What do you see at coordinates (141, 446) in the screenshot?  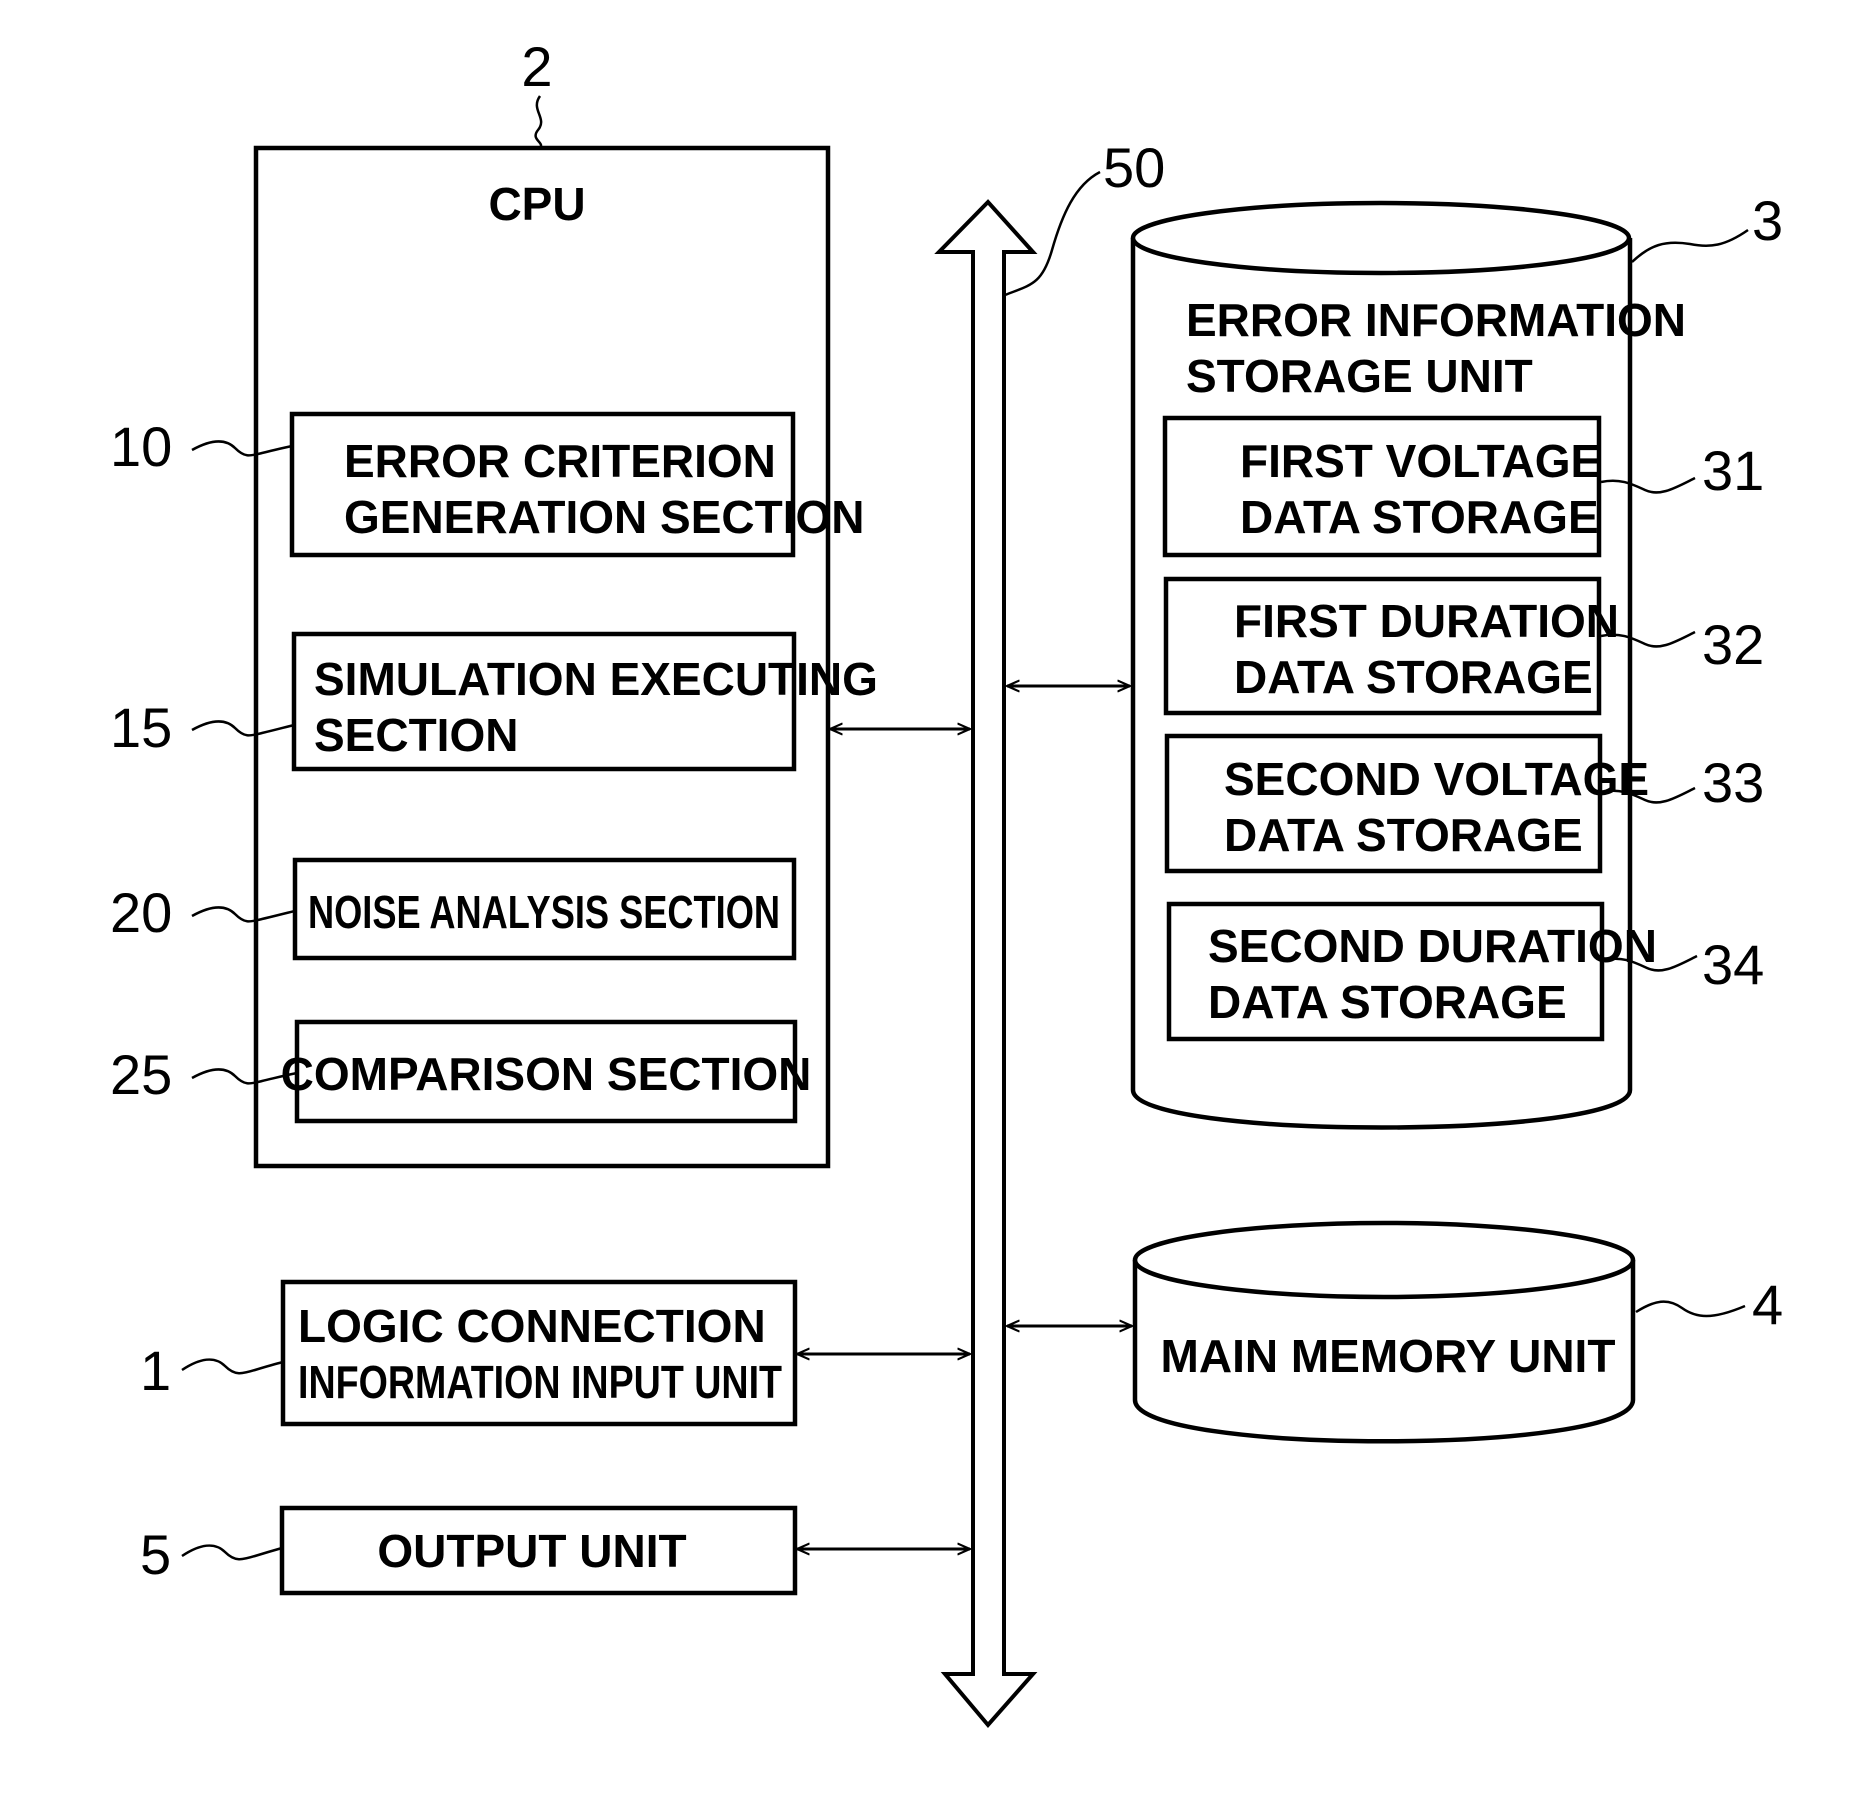 I see `section-ref-number: 10` at bounding box center [141, 446].